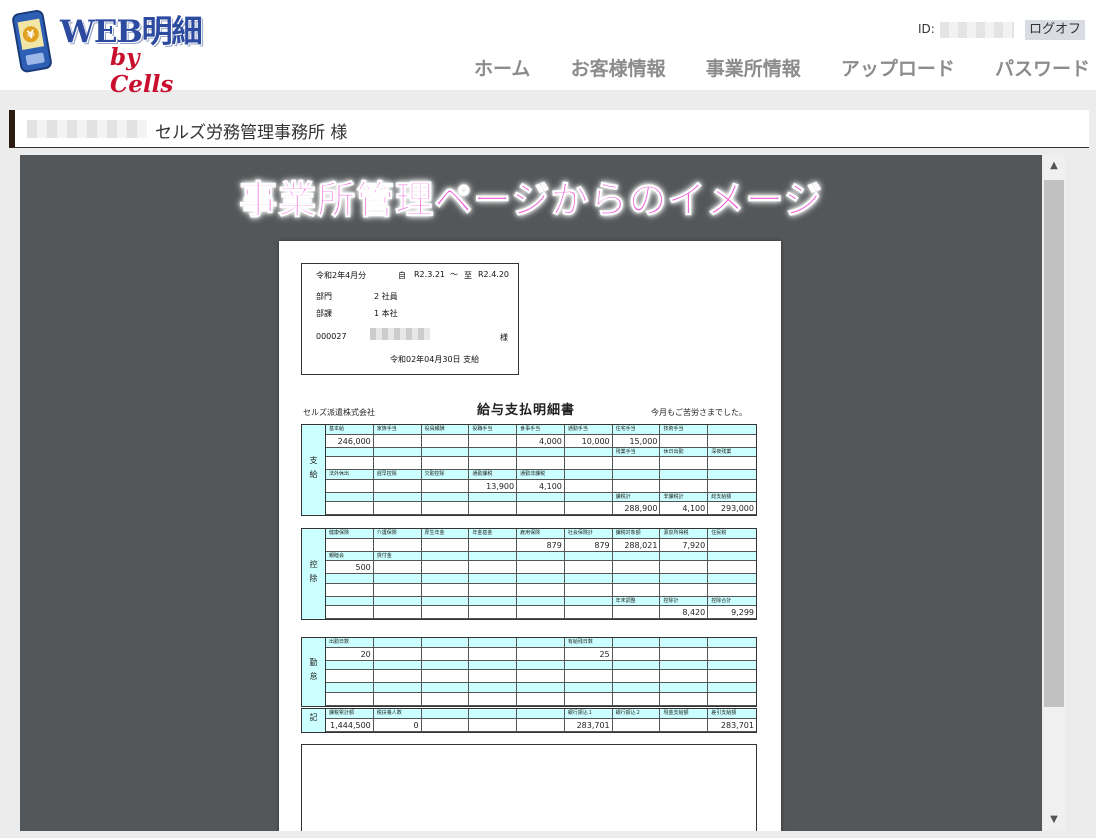 The width and height of the screenshot is (1096, 838). I want to click on table-header-cell: 課税計, so click(636, 497).